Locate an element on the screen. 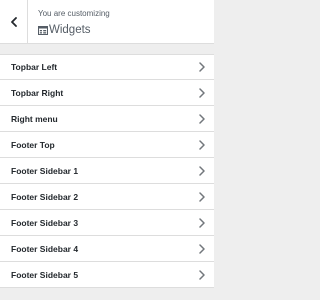 The height and width of the screenshot is (300, 320). chevron-left-icon is located at coordinates (13, 21).